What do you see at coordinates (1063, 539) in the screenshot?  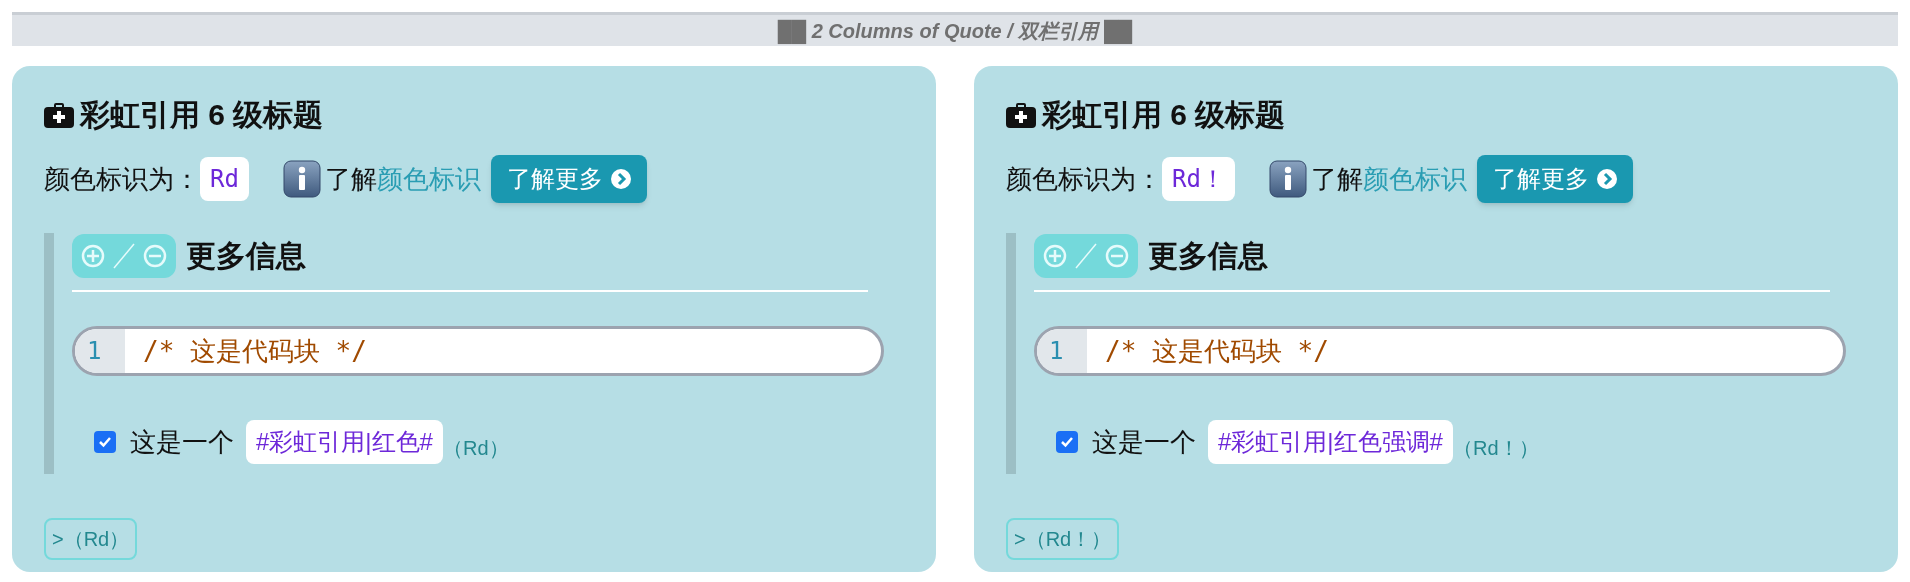 I see `color-tag: >（Rd！）` at bounding box center [1063, 539].